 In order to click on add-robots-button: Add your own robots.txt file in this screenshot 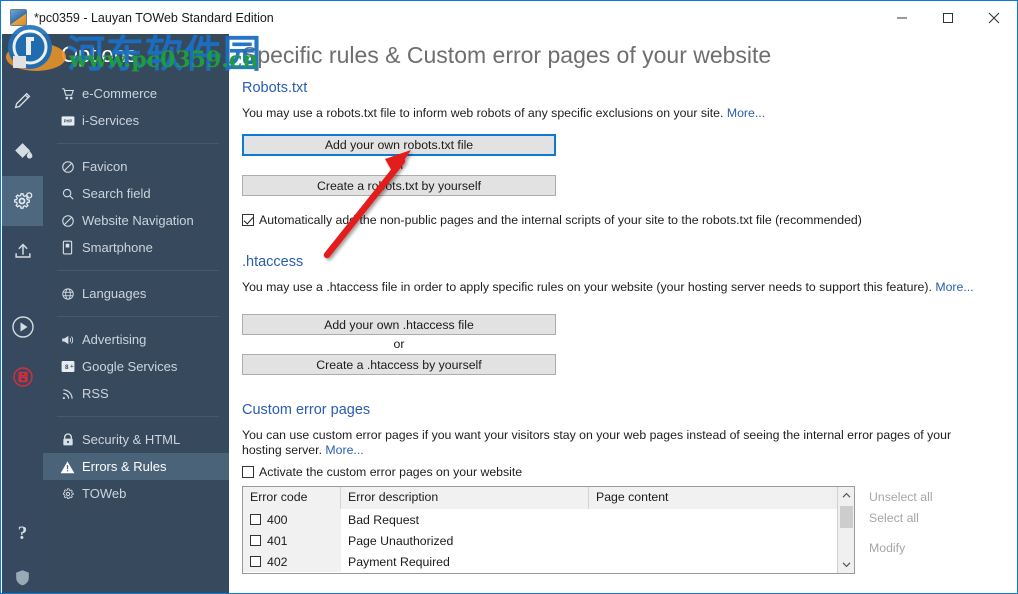, I will do `click(399, 145)`.